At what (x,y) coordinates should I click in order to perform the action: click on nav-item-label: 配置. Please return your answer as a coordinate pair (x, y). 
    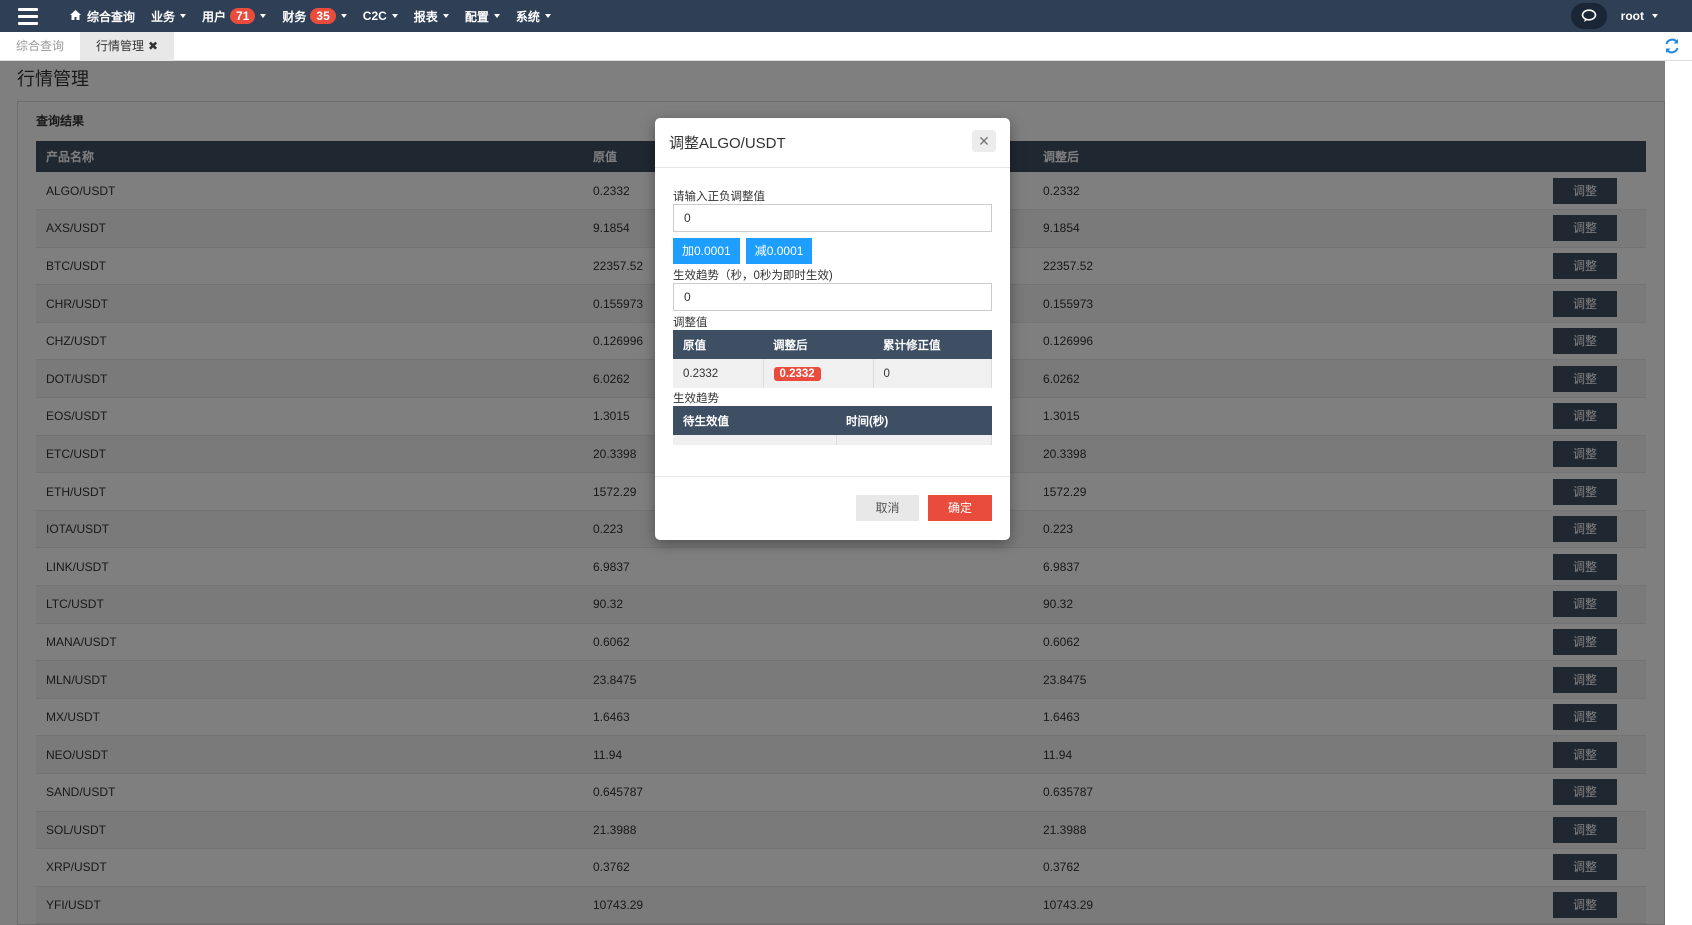
    Looking at the image, I should click on (476, 16).